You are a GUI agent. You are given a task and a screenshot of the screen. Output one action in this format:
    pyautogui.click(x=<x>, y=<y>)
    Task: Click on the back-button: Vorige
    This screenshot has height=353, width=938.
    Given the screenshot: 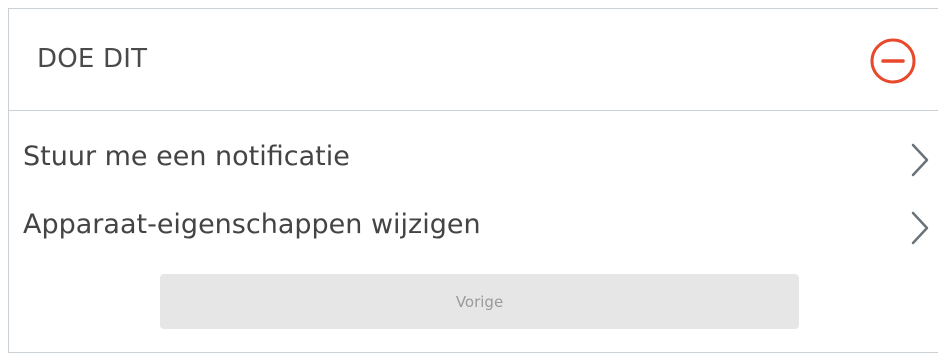 What is the action you would take?
    pyautogui.click(x=479, y=301)
    